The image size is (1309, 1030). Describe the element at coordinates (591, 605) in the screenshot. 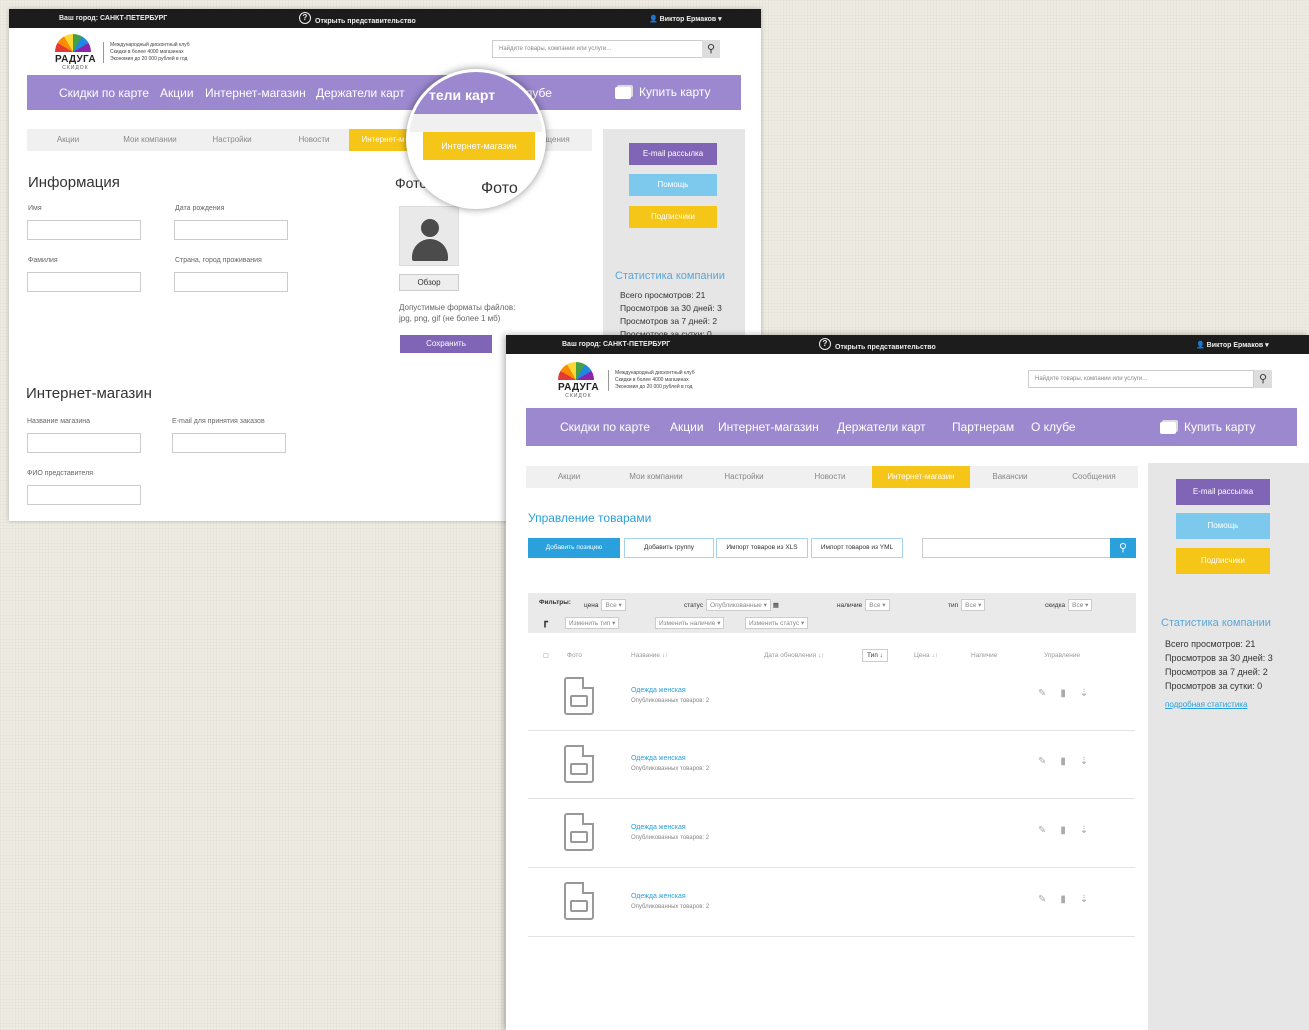

I see `price-label: цена` at that location.